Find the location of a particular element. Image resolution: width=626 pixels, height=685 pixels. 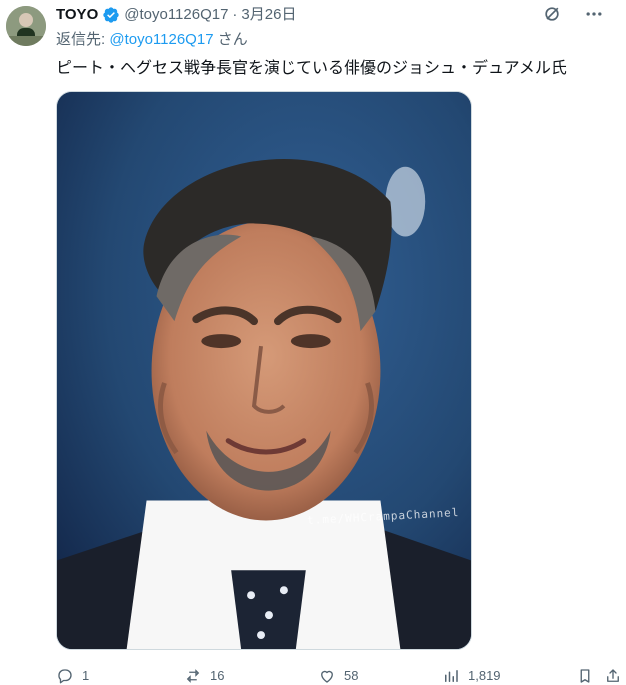

reply-handle-link: @toyo1126Q17 is located at coordinates (161, 39).